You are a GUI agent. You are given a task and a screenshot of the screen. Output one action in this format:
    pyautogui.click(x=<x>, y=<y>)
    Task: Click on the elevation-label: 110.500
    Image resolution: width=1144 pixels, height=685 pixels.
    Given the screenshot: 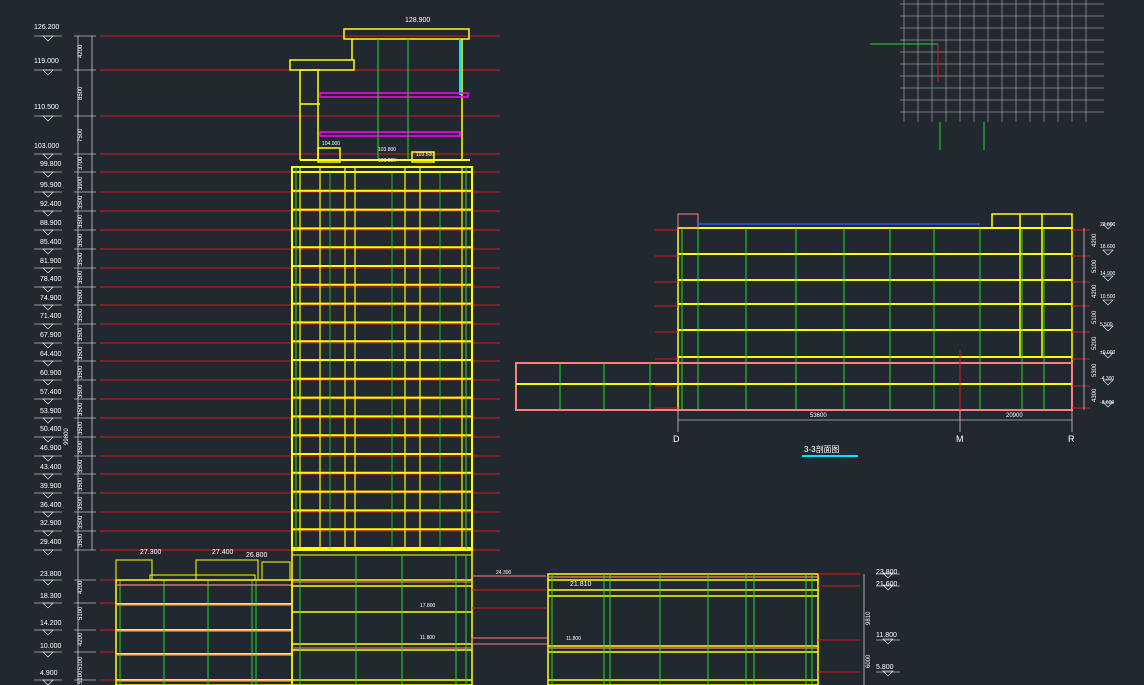 What is the action you would take?
    pyautogui.click(x=46, y=107)
    